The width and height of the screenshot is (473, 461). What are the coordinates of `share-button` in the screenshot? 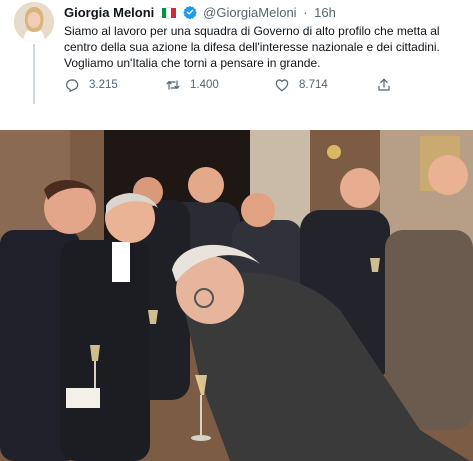 It's located at (388, 85).